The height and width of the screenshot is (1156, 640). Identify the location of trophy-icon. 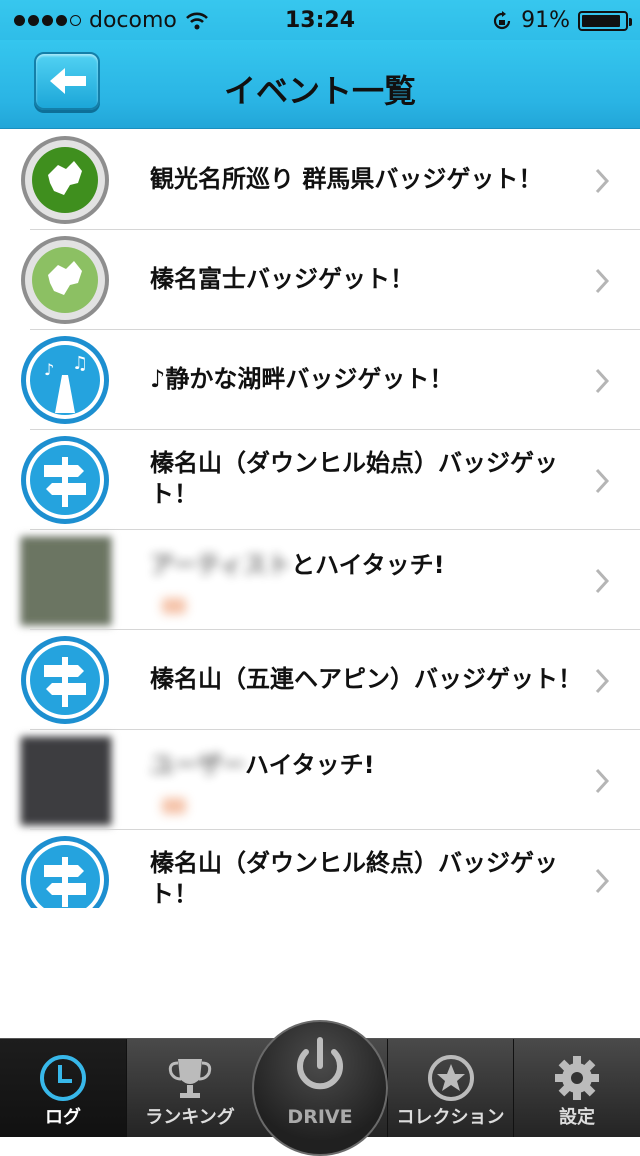
(190, 1078).